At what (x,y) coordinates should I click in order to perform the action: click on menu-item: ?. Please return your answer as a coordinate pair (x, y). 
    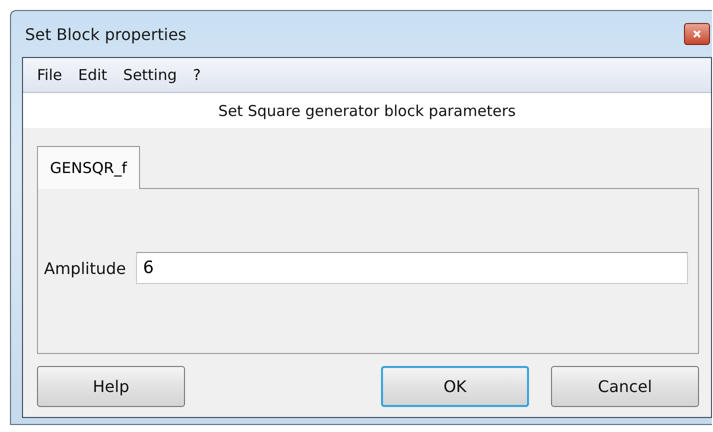
    Looking at the image, I should click on (196, 75).